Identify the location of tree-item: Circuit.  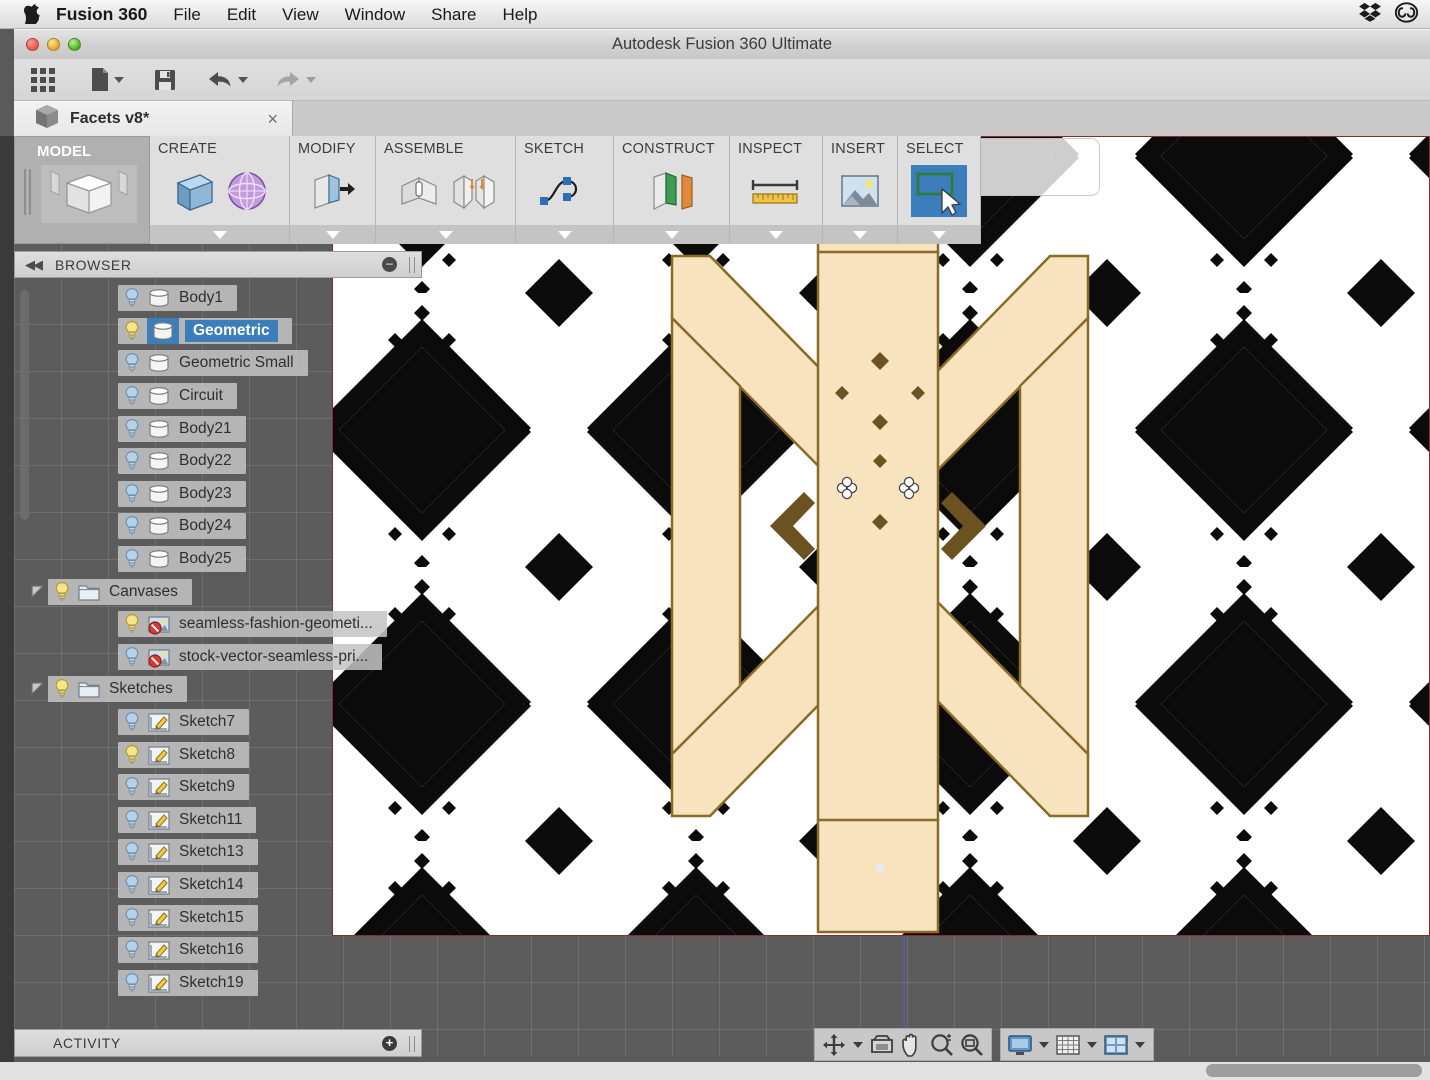
(177, 396).